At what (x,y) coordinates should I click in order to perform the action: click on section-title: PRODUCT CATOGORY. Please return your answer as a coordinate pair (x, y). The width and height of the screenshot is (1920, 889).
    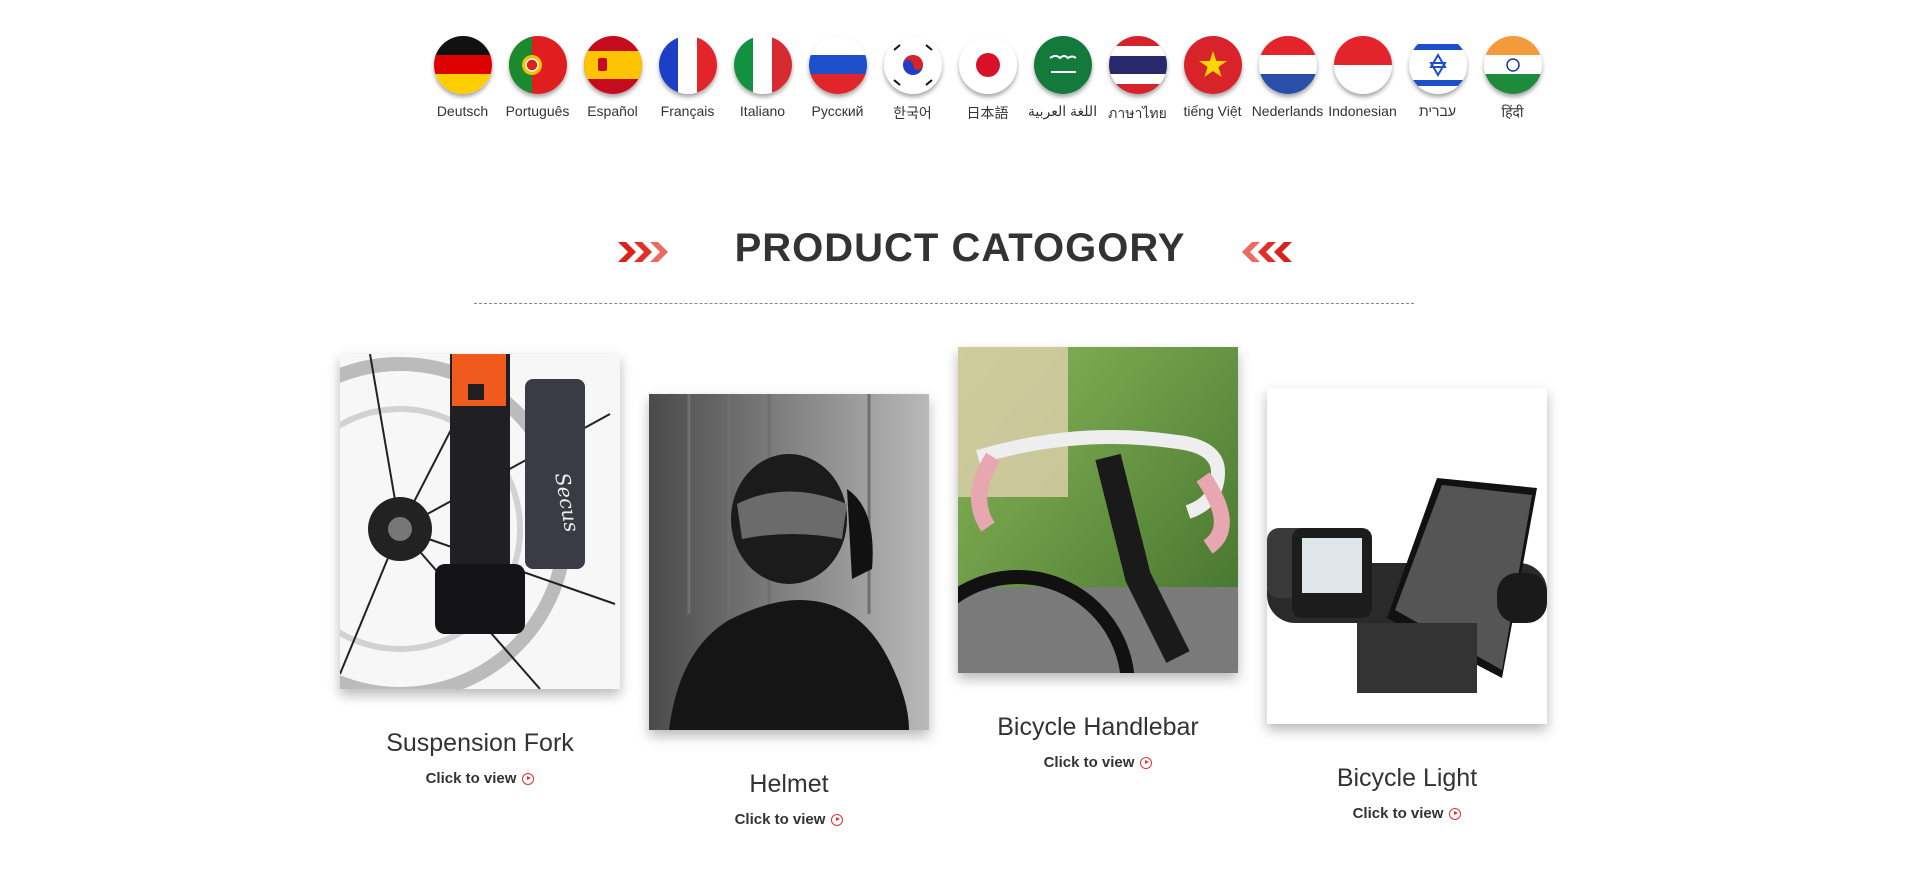
    Looking at the image, I should click on (960, 248).